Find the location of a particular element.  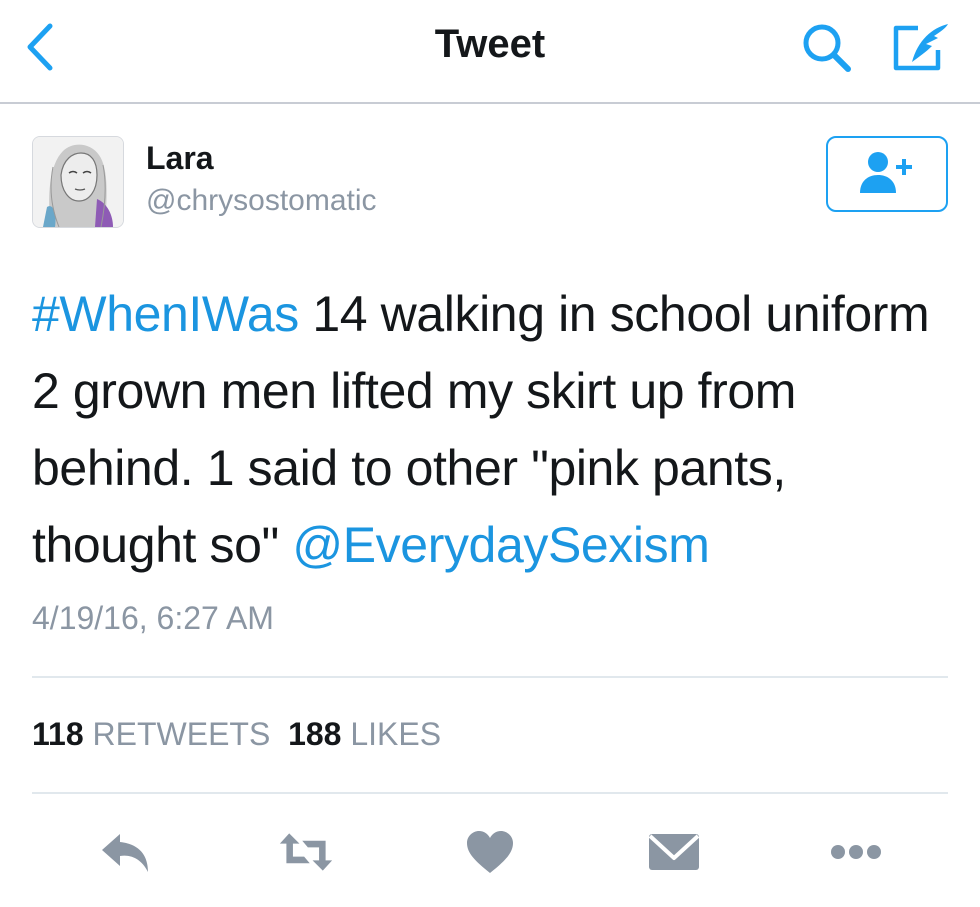

compose-icon is located at coordinates (921, 47).